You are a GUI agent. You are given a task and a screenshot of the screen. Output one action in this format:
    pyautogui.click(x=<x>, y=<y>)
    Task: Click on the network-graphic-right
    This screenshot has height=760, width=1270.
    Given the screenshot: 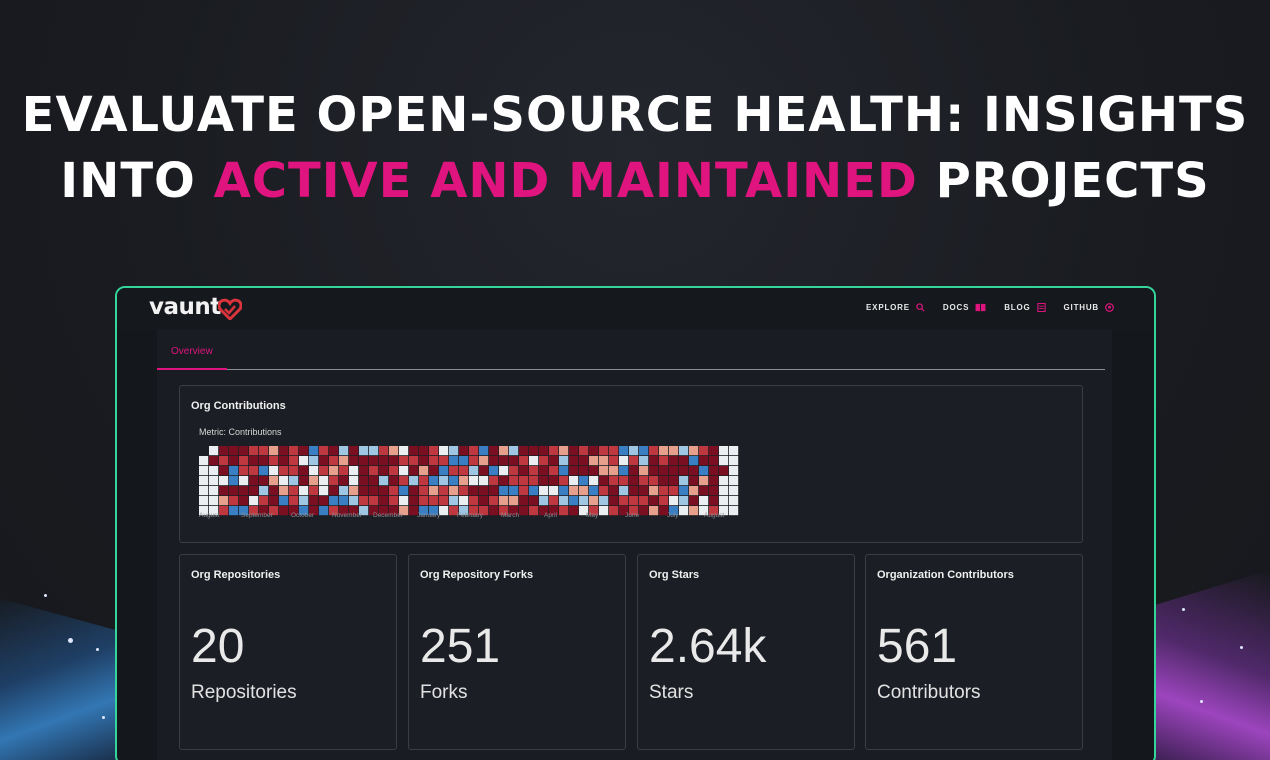 What is the action you would take?
    pyautogui.click(x=1207, y=665)
    